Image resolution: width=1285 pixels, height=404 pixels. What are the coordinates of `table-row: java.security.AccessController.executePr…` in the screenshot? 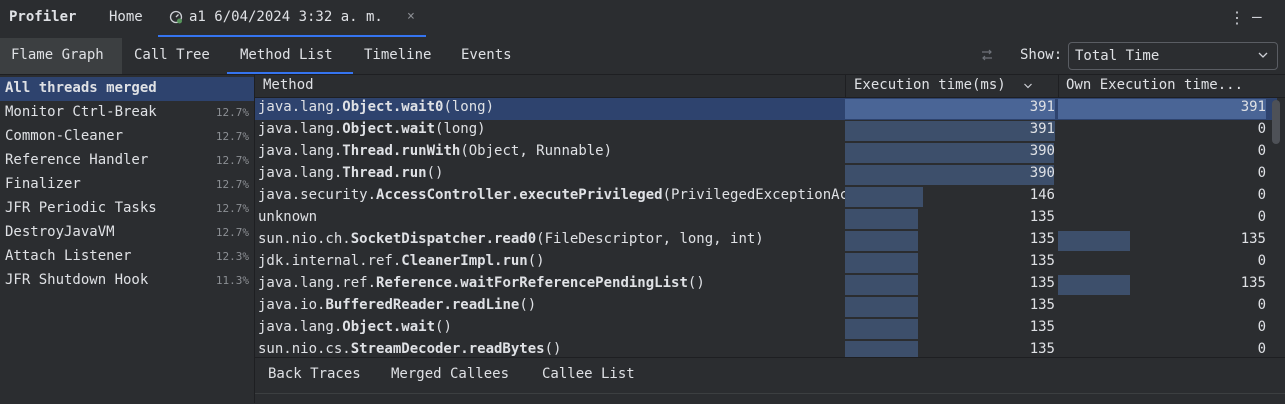 It's located at (766, 197).